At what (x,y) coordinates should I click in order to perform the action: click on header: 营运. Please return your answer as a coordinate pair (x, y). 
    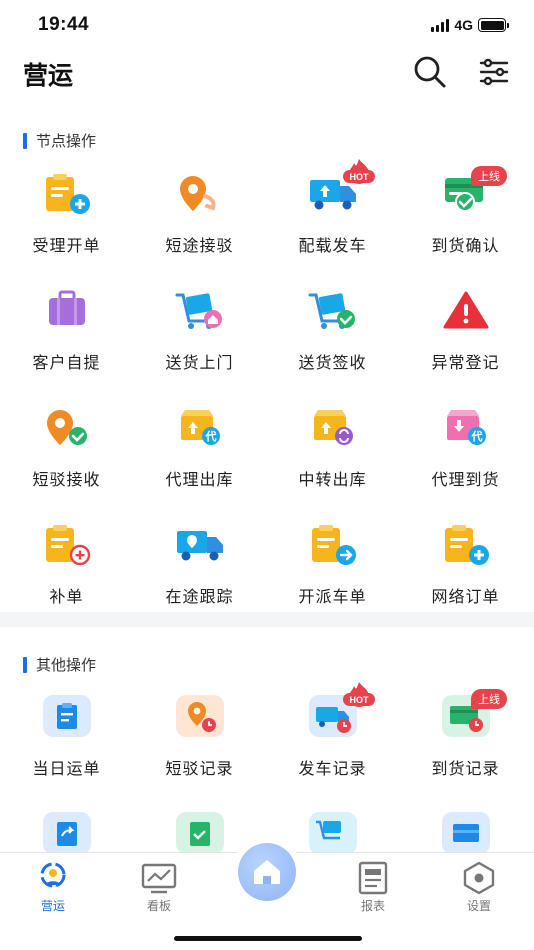
    Looking at the image, I should click on (267, 77).